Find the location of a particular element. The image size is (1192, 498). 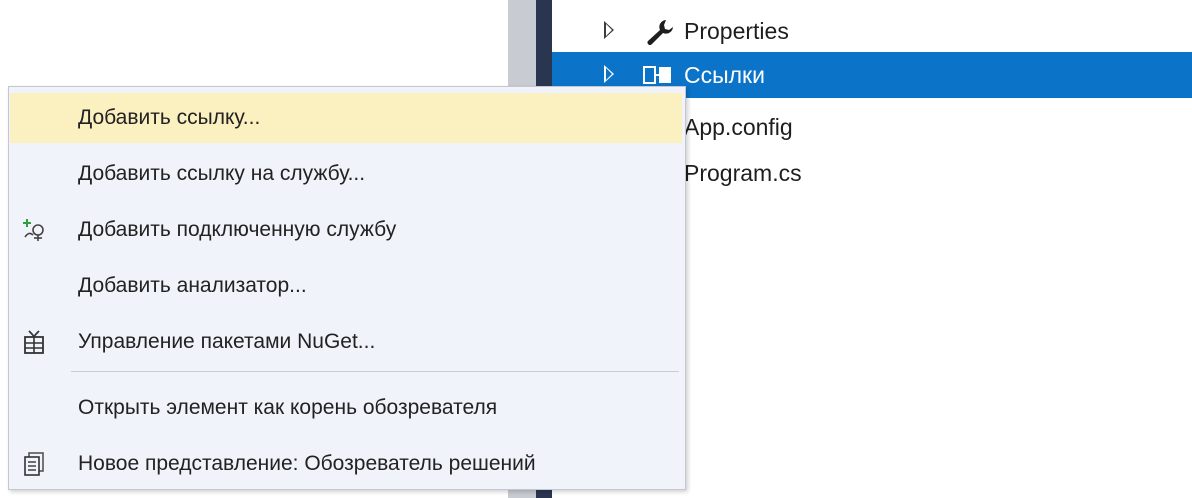

menu-item-add-connected-service: Добавить подключенную службу is located at coordinates (346, 230).